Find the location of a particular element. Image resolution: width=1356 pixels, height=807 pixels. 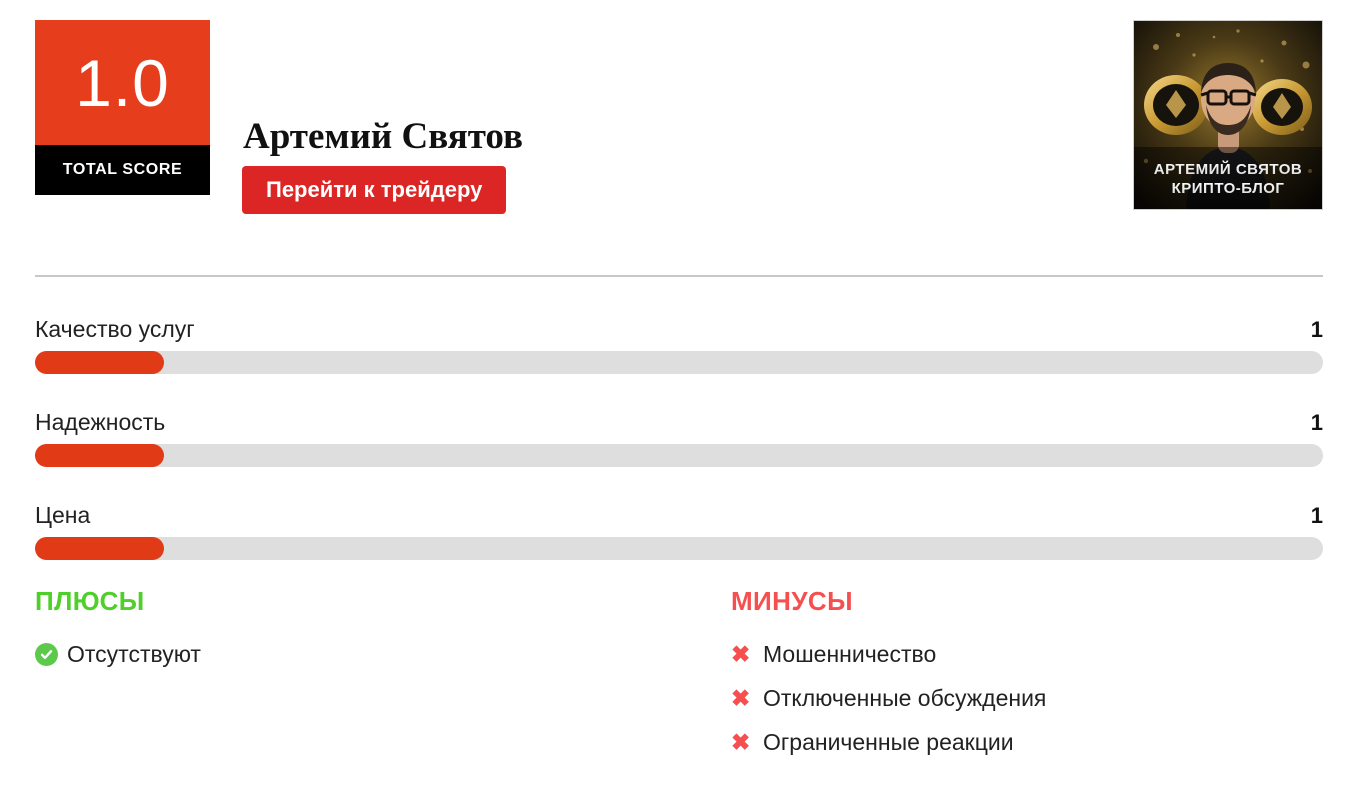

total-score-badge: 1.0 TOTAL SCORE is located at coordinates (122, 107).